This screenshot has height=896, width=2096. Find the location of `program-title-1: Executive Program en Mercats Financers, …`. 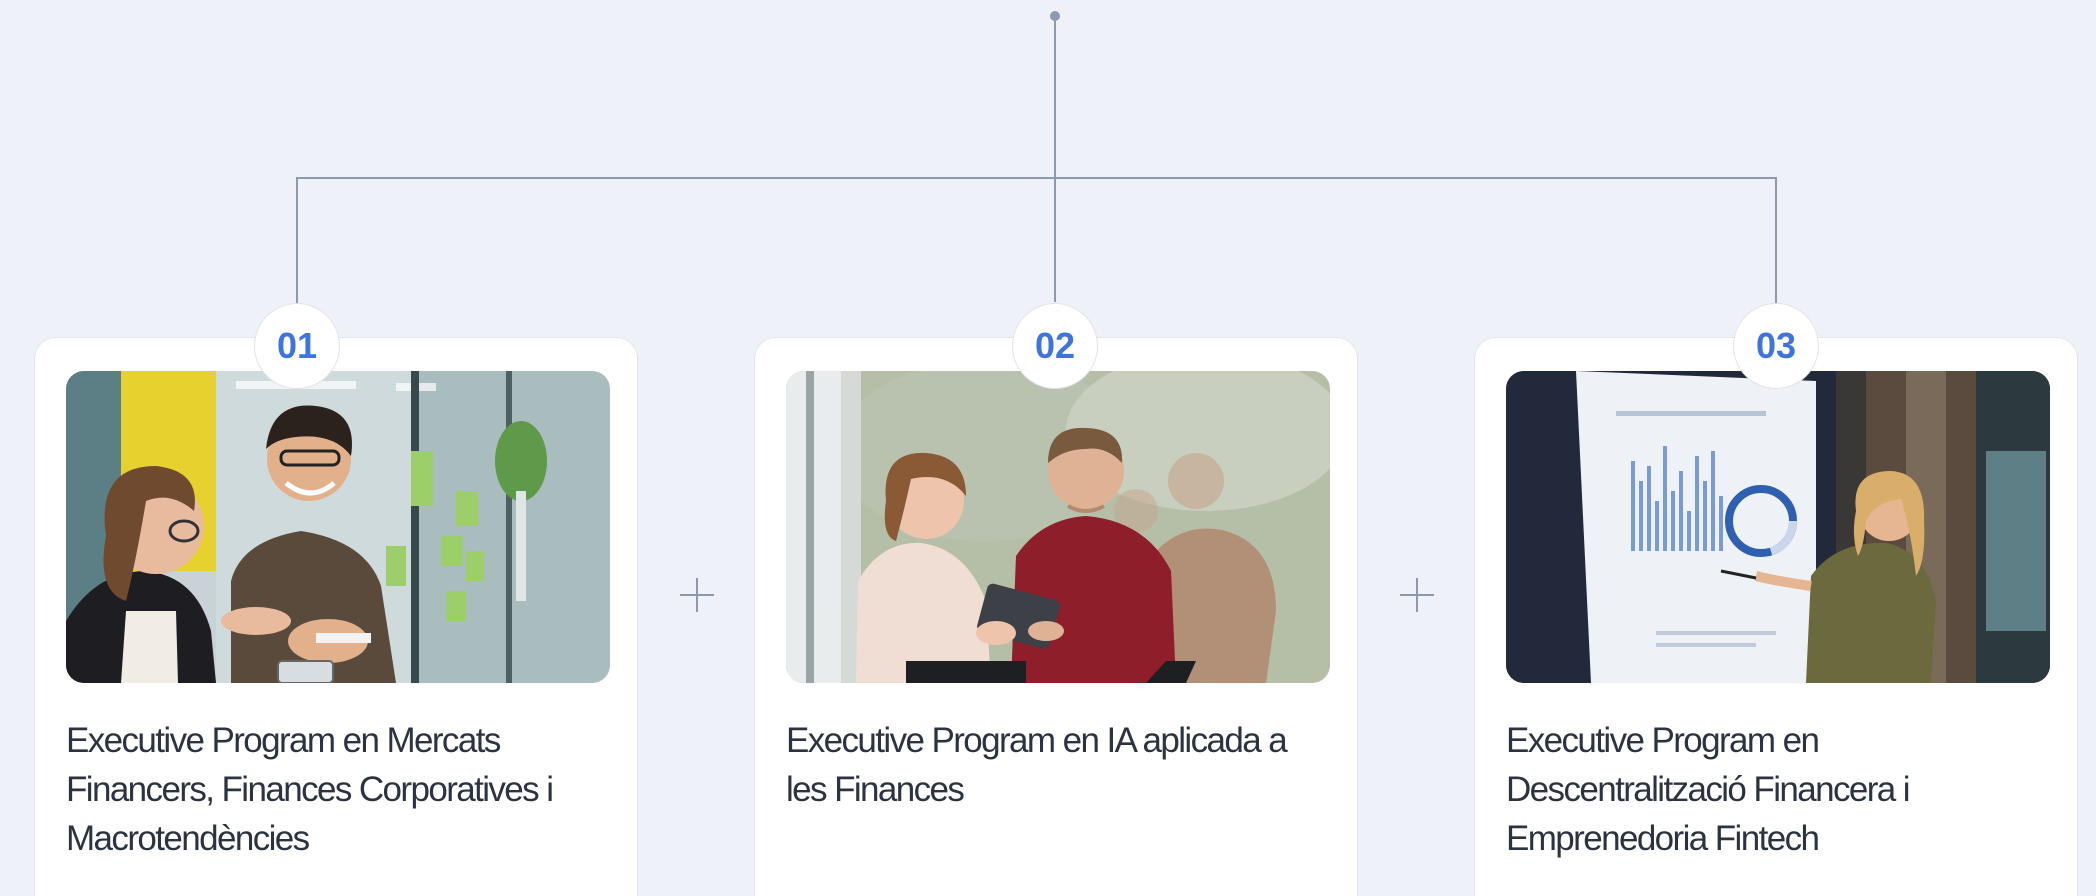

program-title-1: Executive Program en Mercats Financers, … is located at coordinates (338, 789).